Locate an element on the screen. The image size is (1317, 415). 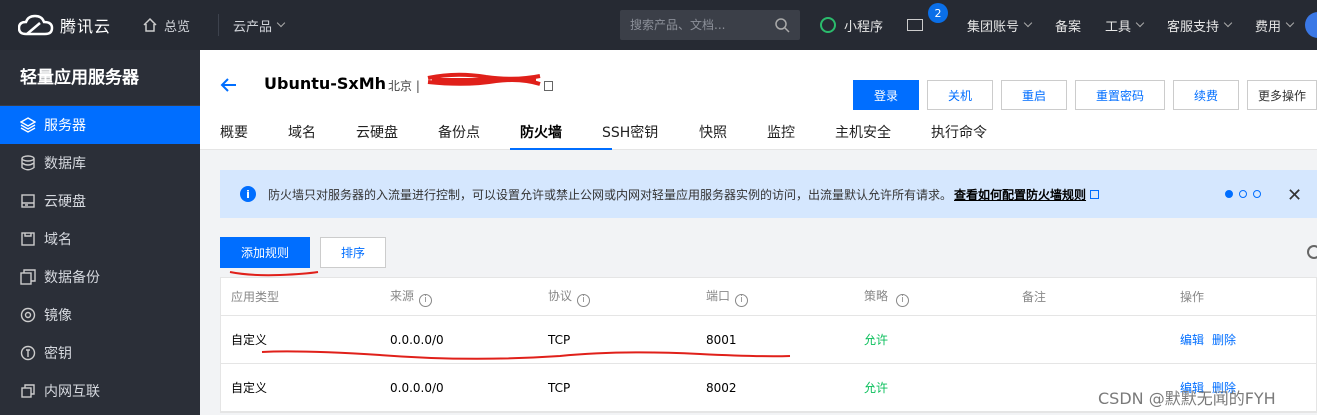
annotation-underline-add-rule is located at coordinates (274, 274).